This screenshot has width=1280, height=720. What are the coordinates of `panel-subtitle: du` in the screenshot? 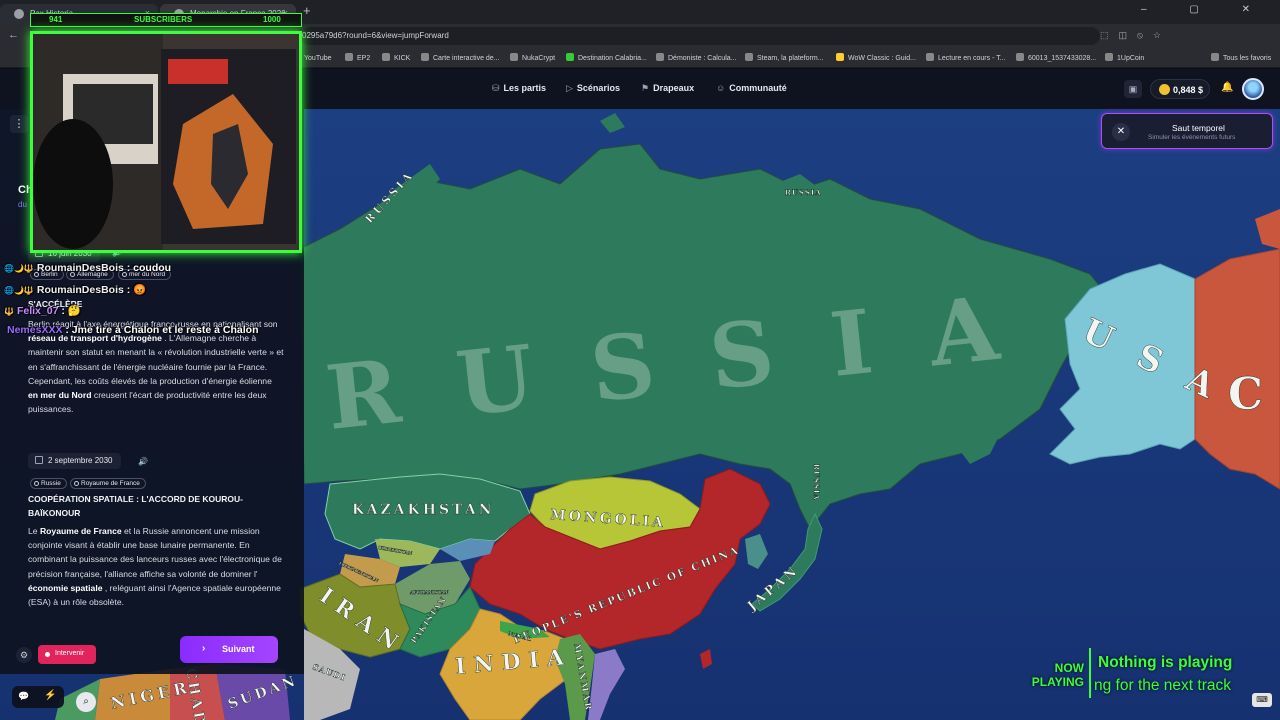 It's located at (22, 204).